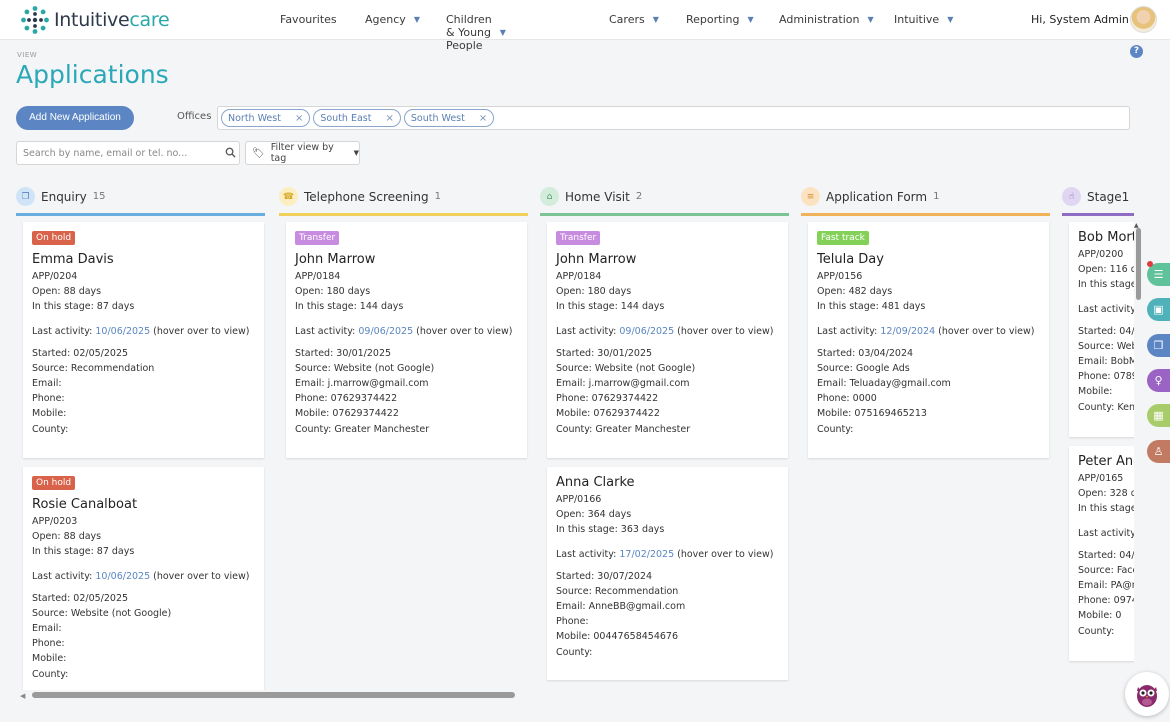  Describe the element at coordinates (1106, 493) in the screenshot. I see `open-duration: Open: 328 da` at that location.